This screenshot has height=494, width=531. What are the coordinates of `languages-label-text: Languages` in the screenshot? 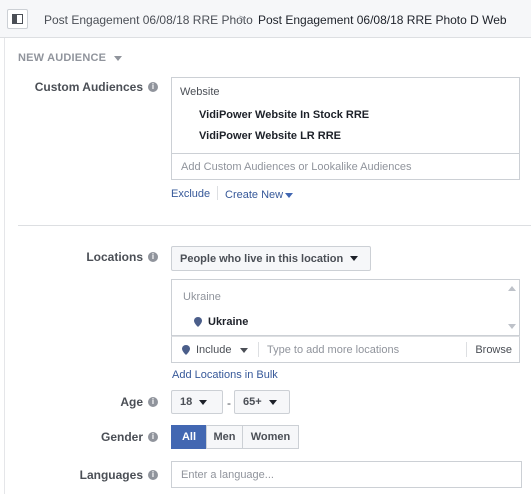 It's located at (111, 475).